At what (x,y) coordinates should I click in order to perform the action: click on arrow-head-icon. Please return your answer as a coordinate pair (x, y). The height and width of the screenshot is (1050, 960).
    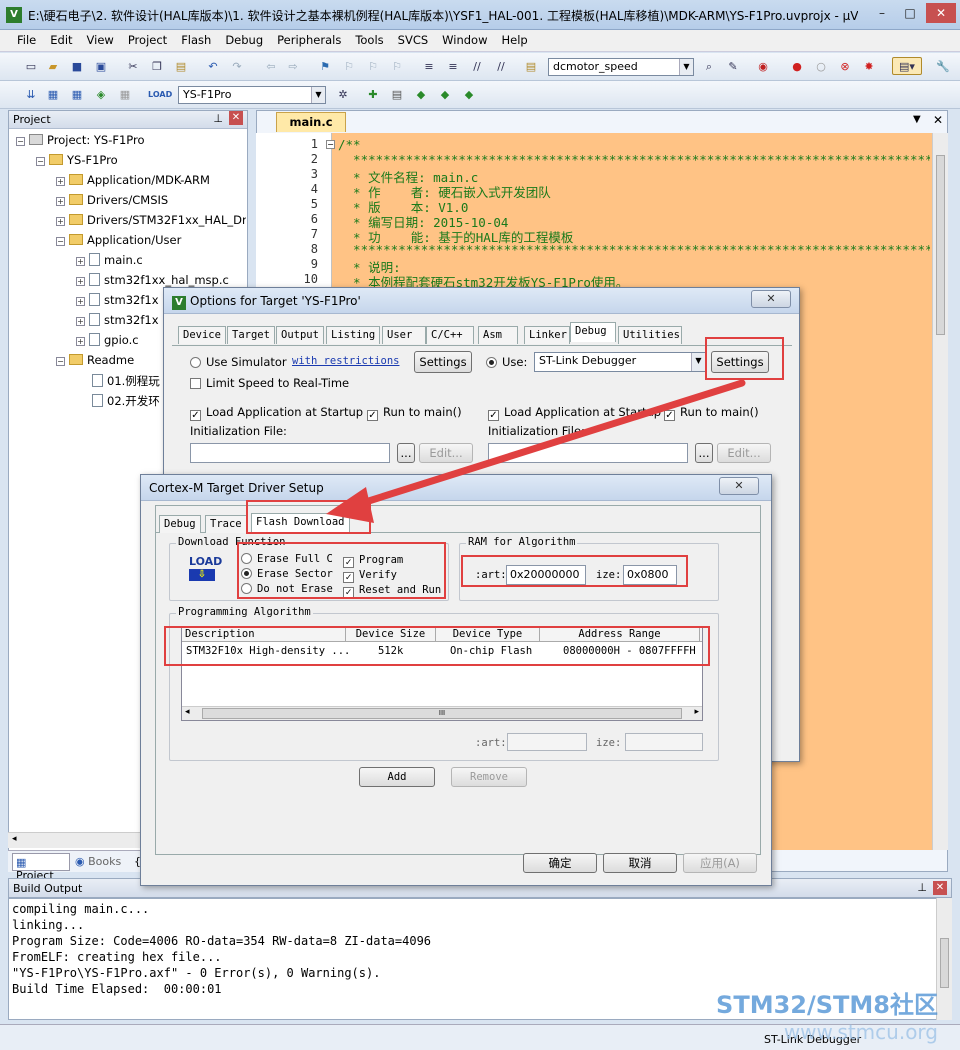
    Looking at the image, I should click on (350, 505).